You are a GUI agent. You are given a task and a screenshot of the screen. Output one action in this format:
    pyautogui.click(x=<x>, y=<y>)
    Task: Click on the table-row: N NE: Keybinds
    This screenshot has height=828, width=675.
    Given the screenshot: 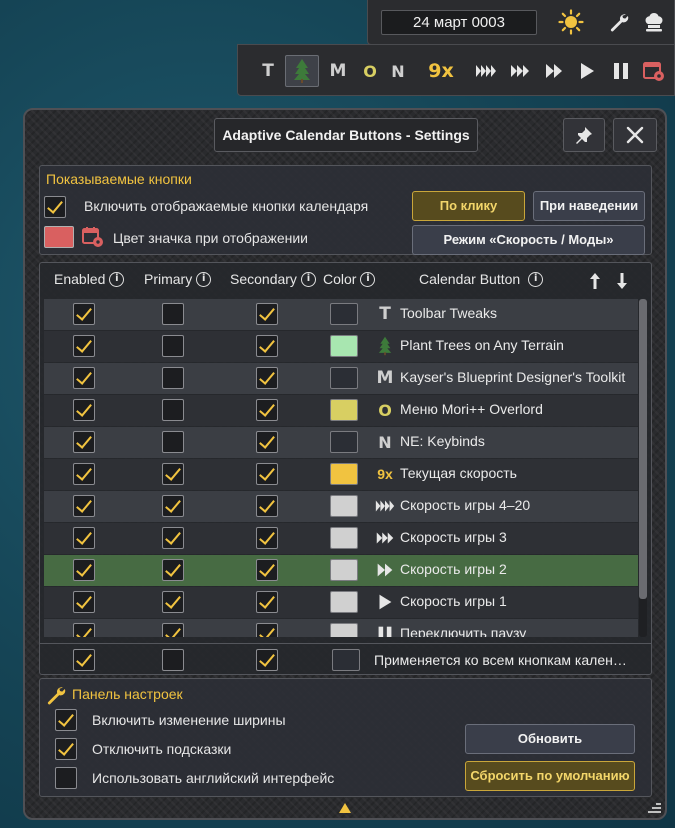 What is the action you would take?
    pyautogui.click(x=341, y=442)
    